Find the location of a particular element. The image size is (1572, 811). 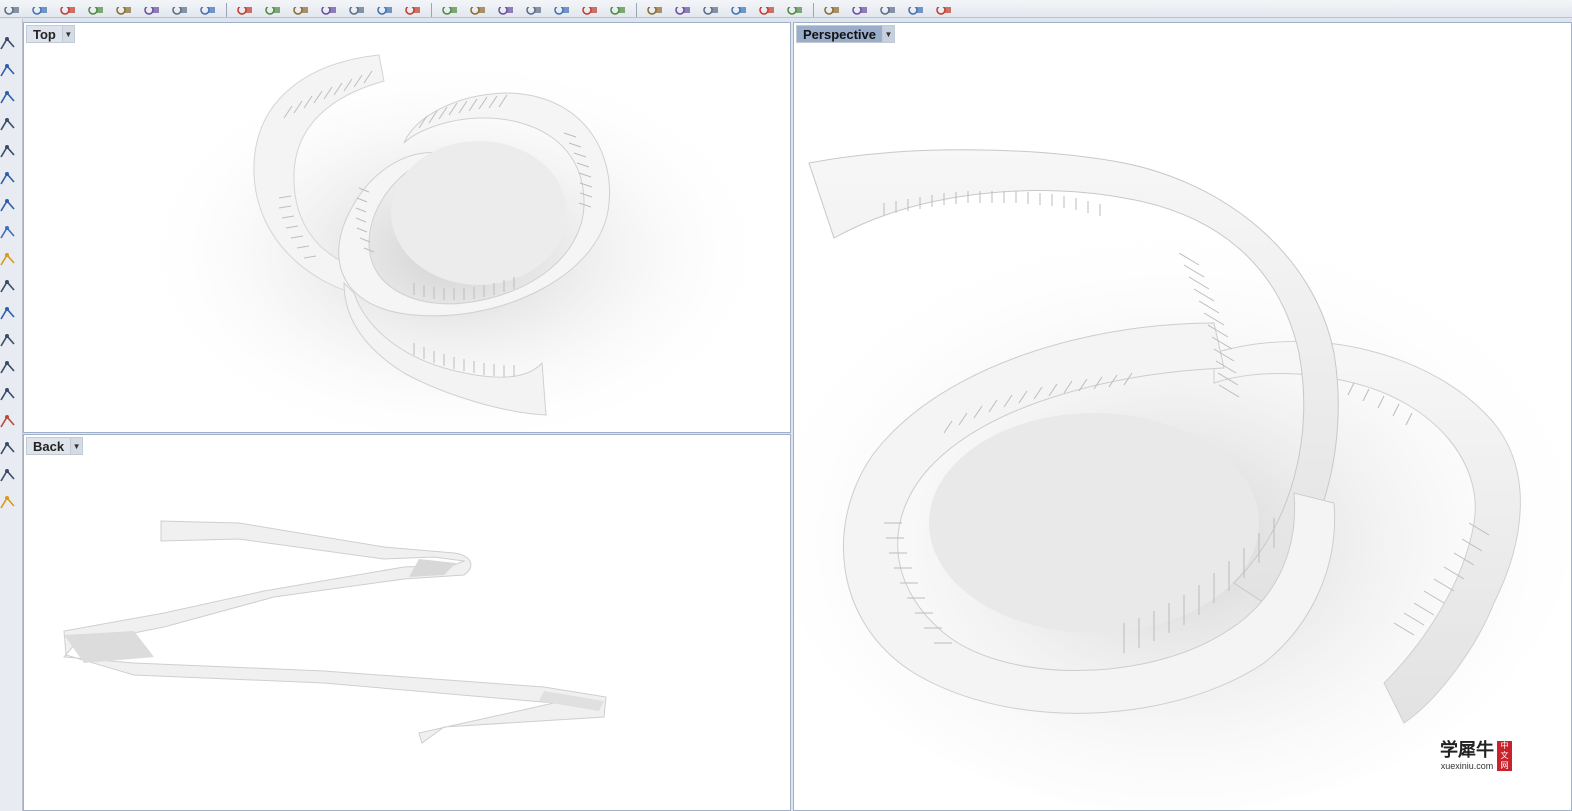

move-icon is located at coordinates (8, 476).